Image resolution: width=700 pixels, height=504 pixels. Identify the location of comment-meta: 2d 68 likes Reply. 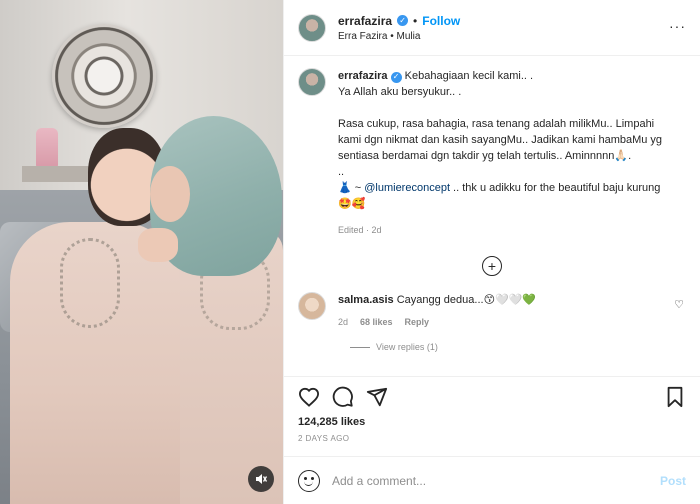
(437, 322).